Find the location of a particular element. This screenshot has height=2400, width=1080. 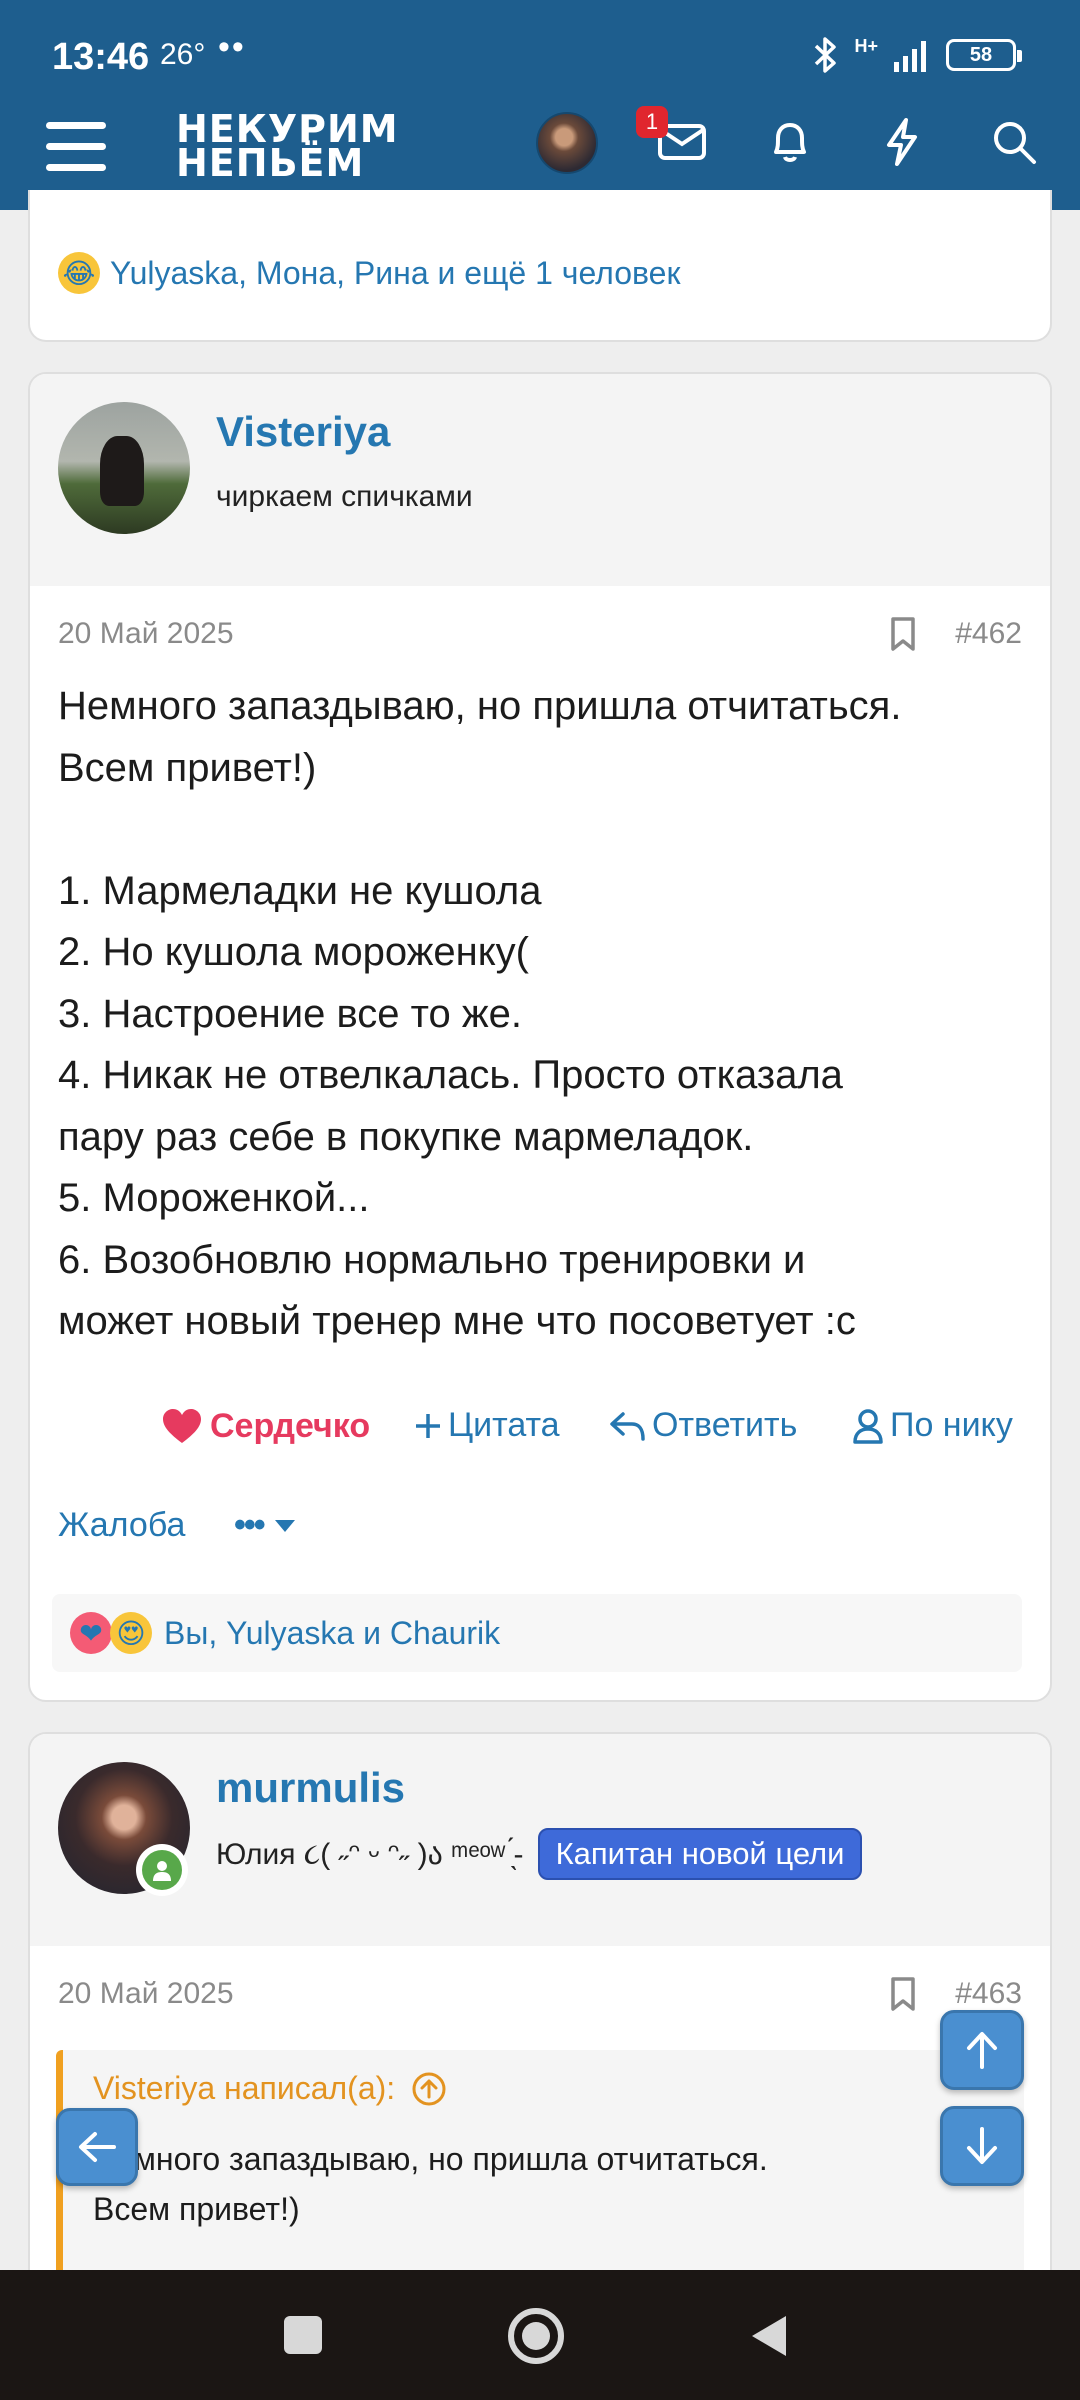

menu-button is located at coordinates (76, 147).